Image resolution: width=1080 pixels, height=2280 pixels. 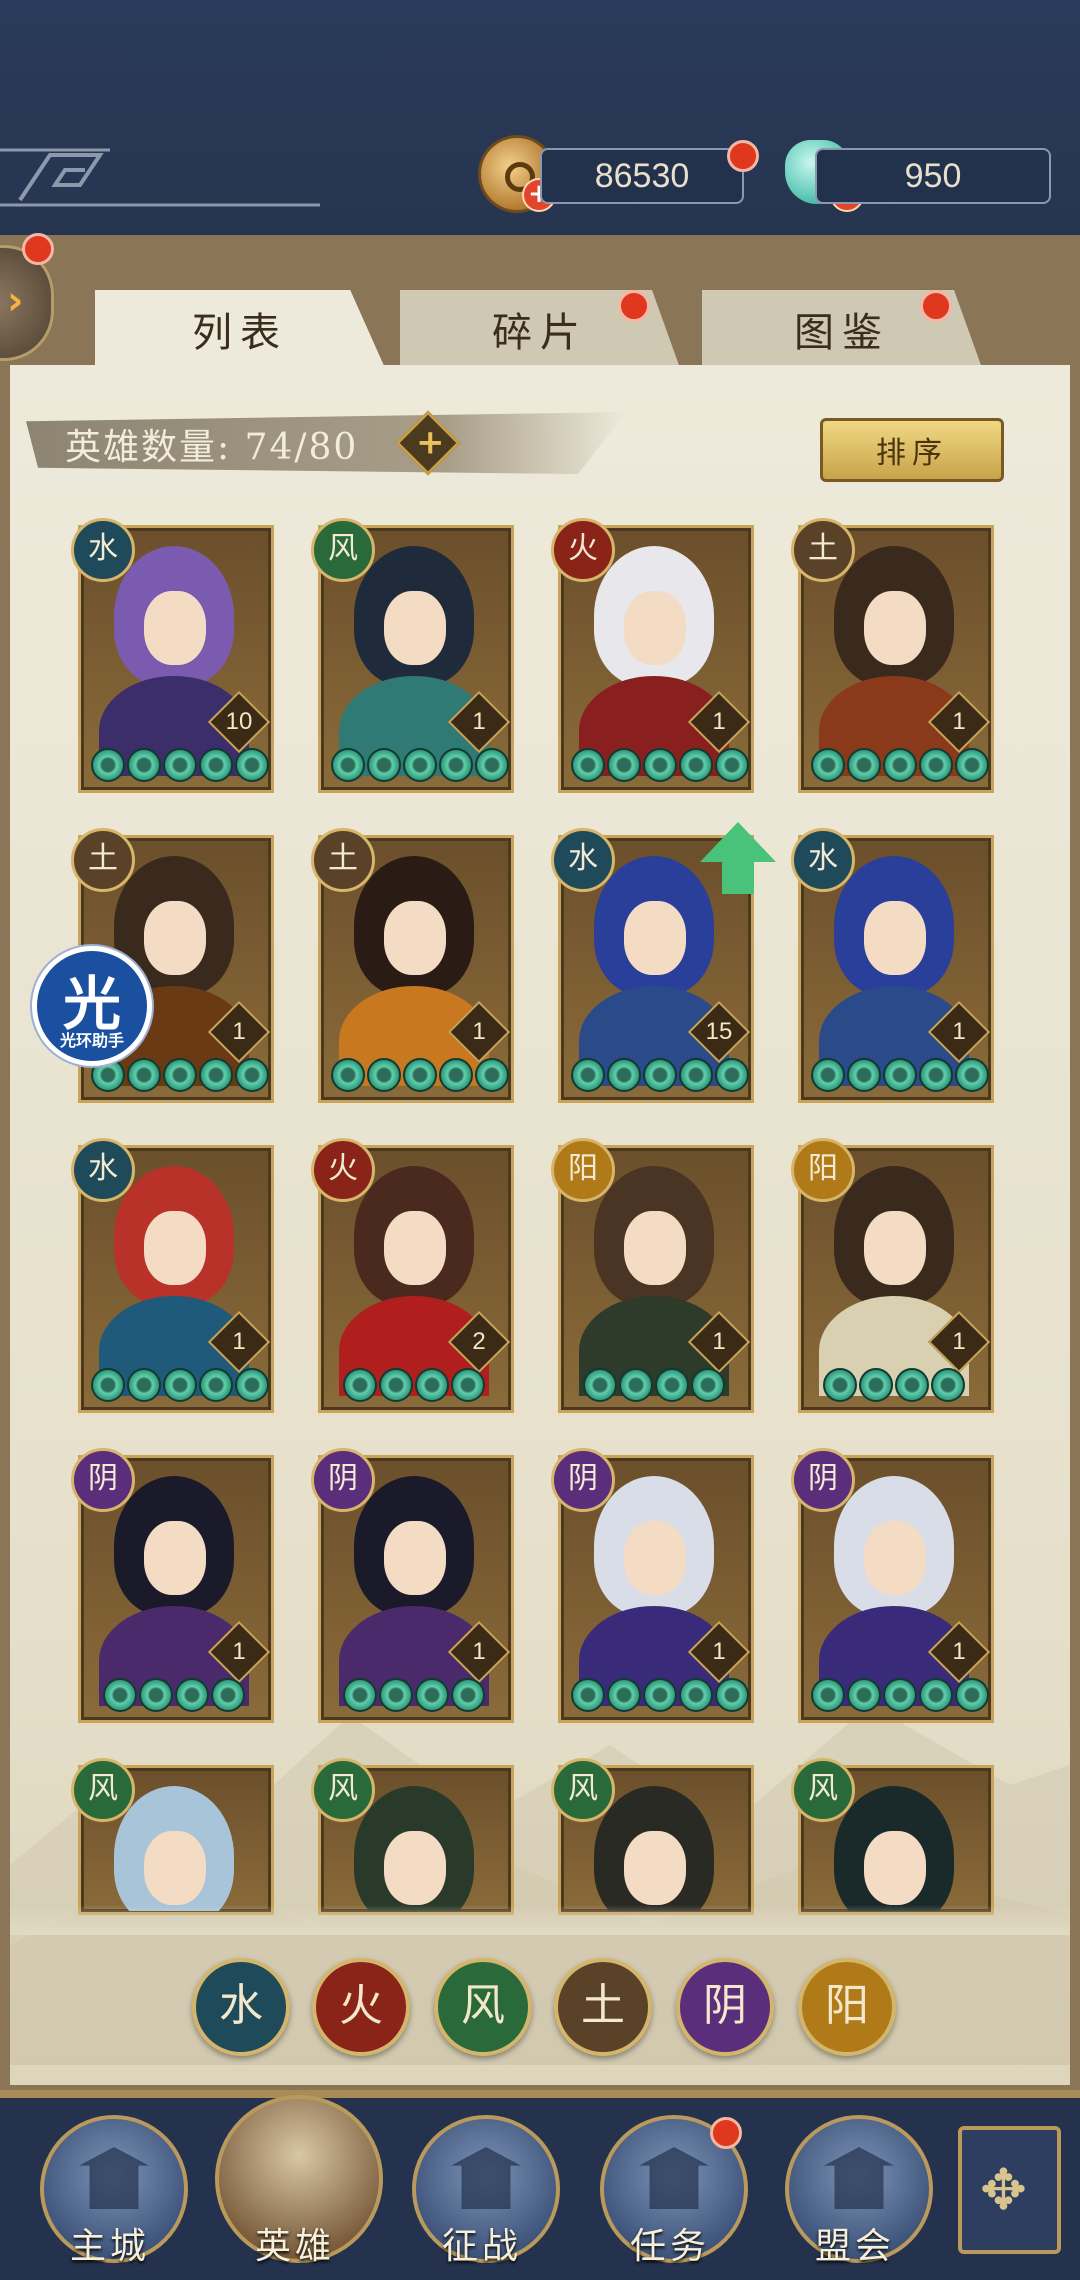 What do you see at coordinates (738, 842) in the screenshot?
I see `upgrade-arrow-icon` at bounding box center [738, 842].